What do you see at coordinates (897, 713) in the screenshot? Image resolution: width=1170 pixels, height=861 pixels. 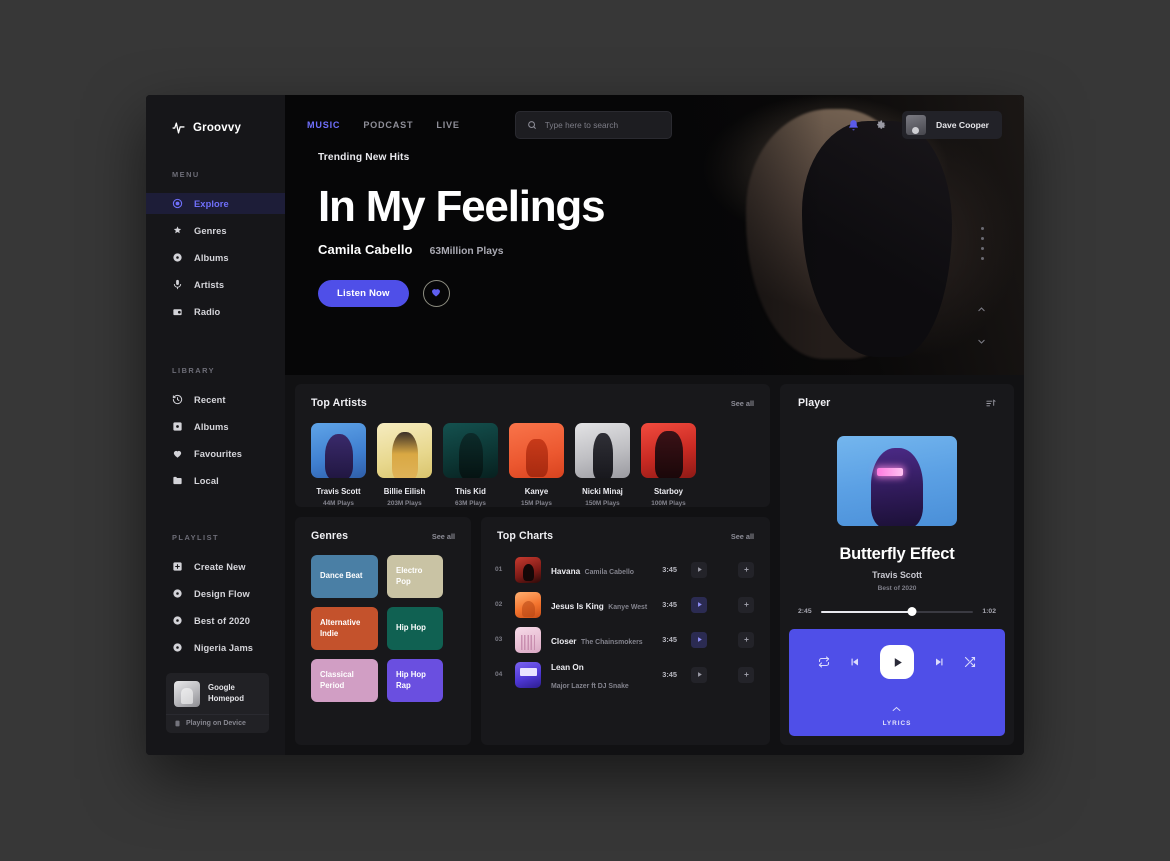 I see `lyrics-toggle: LYRICS` at bounding box center [897, 713].